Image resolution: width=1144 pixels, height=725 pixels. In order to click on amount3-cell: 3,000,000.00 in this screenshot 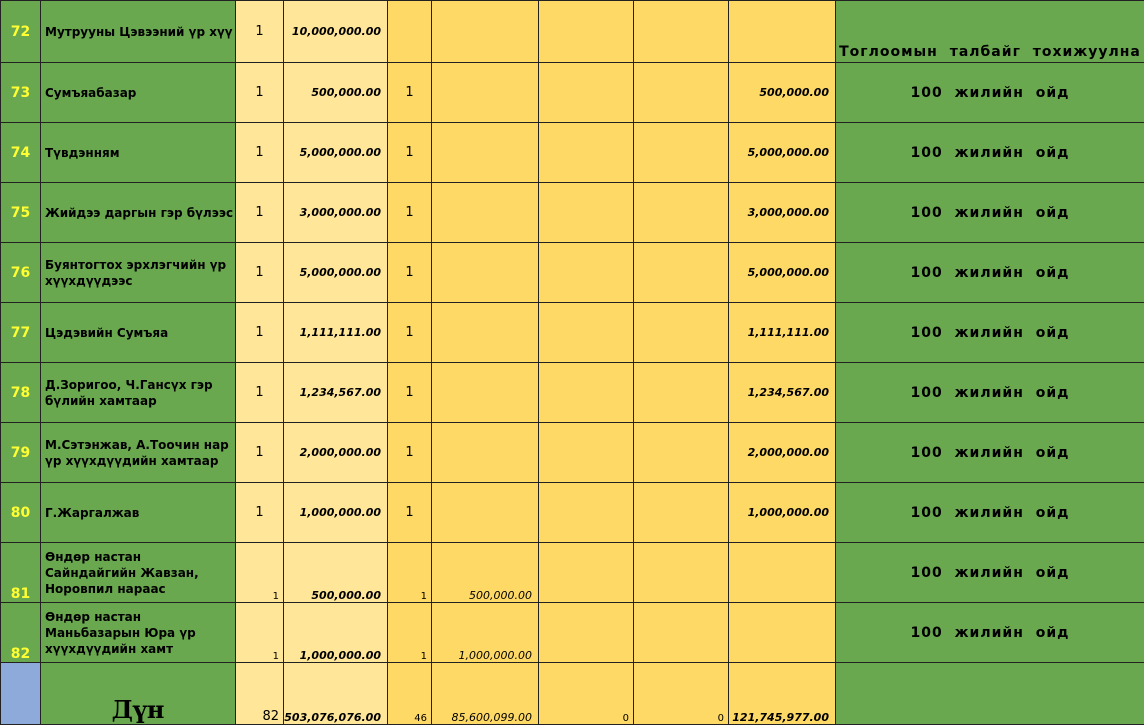, I will do `click(782, 213)`.